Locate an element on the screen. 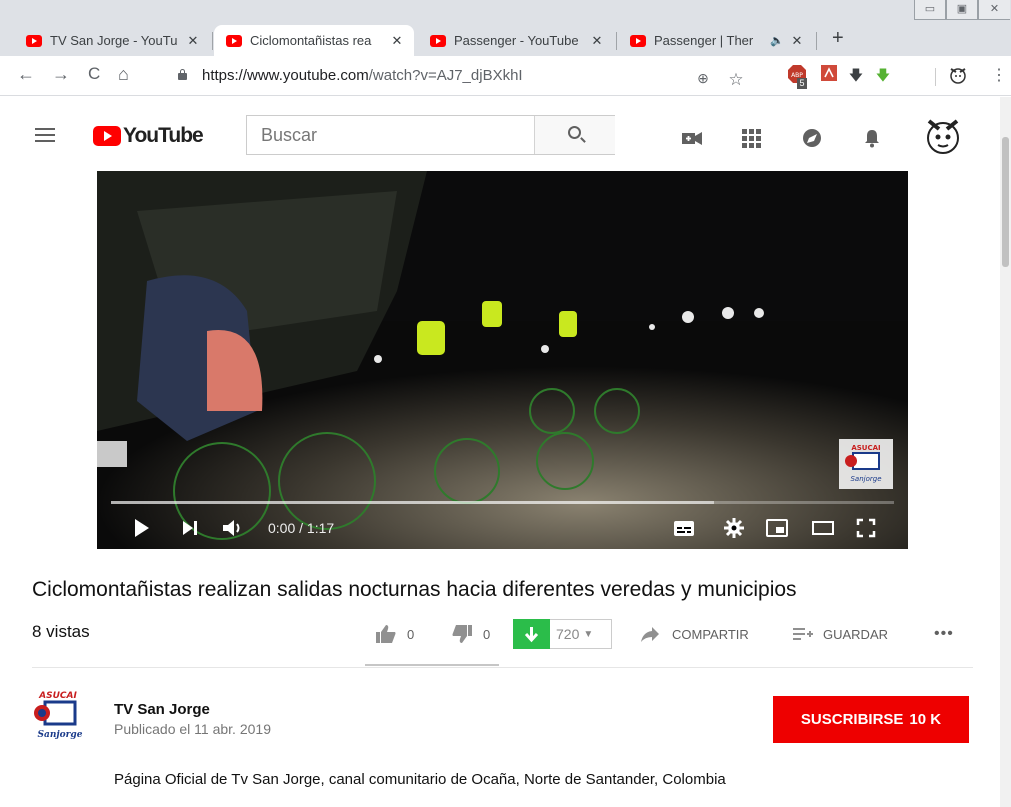 The image size is (1011, 807). channel-logo-text: ASUCAI is located at coordinates (57, 696).